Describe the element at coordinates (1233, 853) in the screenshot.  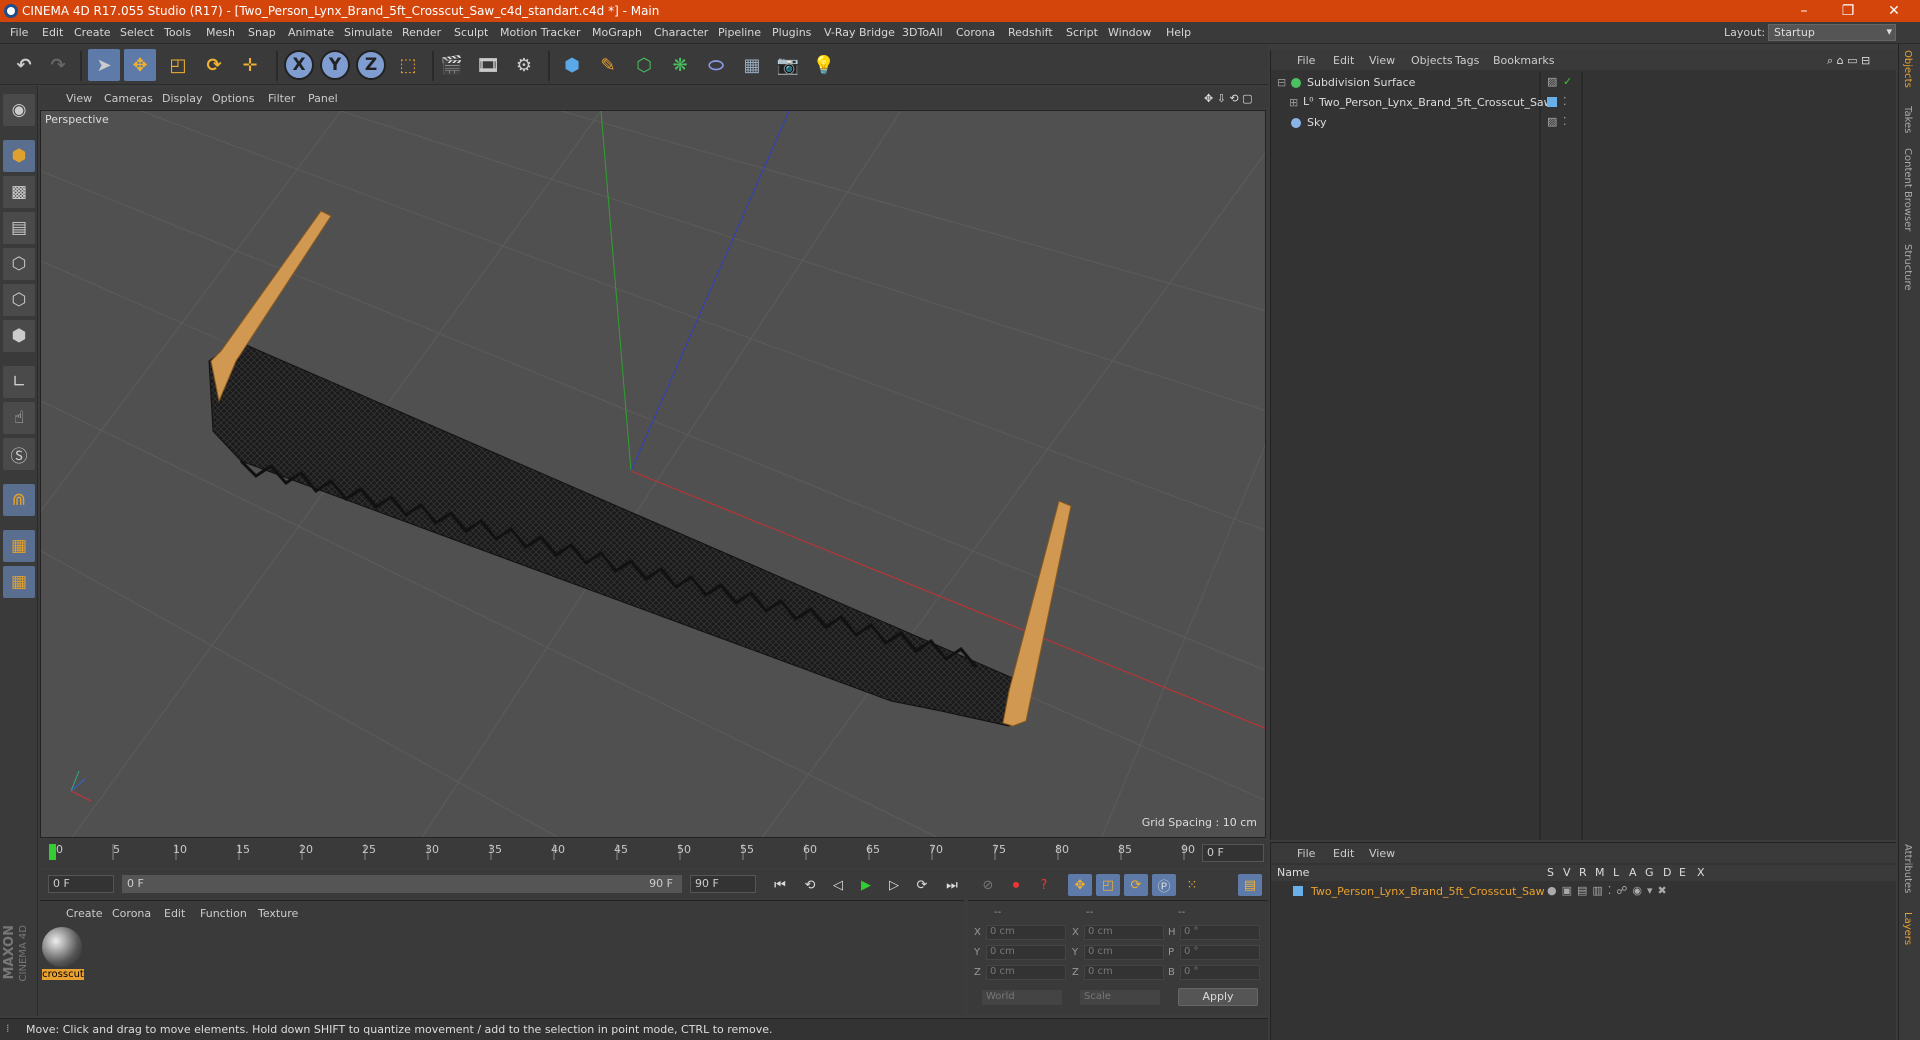
I see `current-frame-field: 0 F` at that location.